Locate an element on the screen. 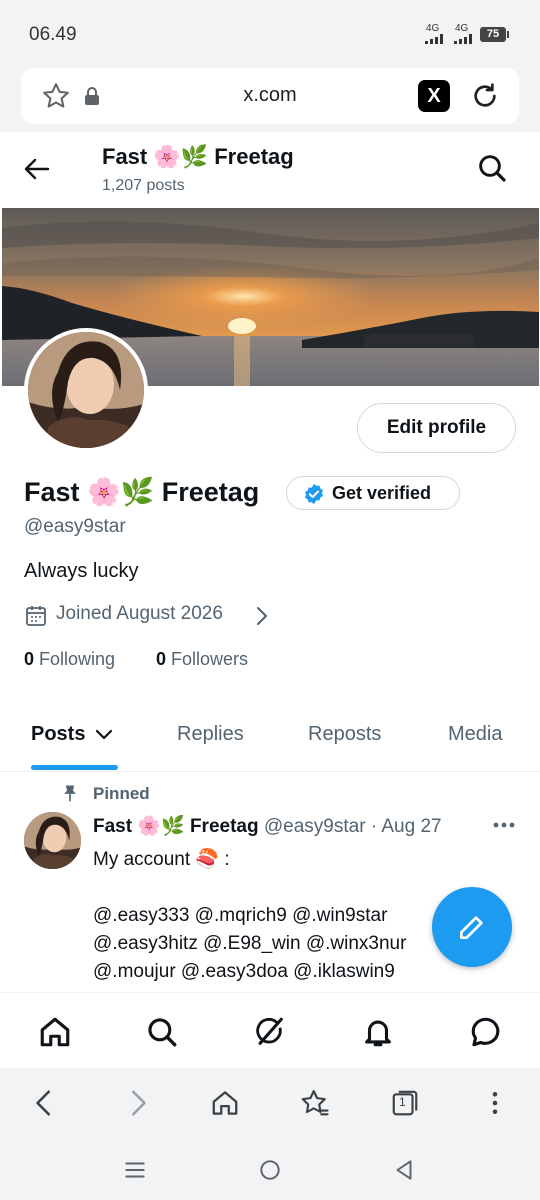 This screenshot has height=1200, width=540. tab-count: 1 is located at coordinates (402, 1102).